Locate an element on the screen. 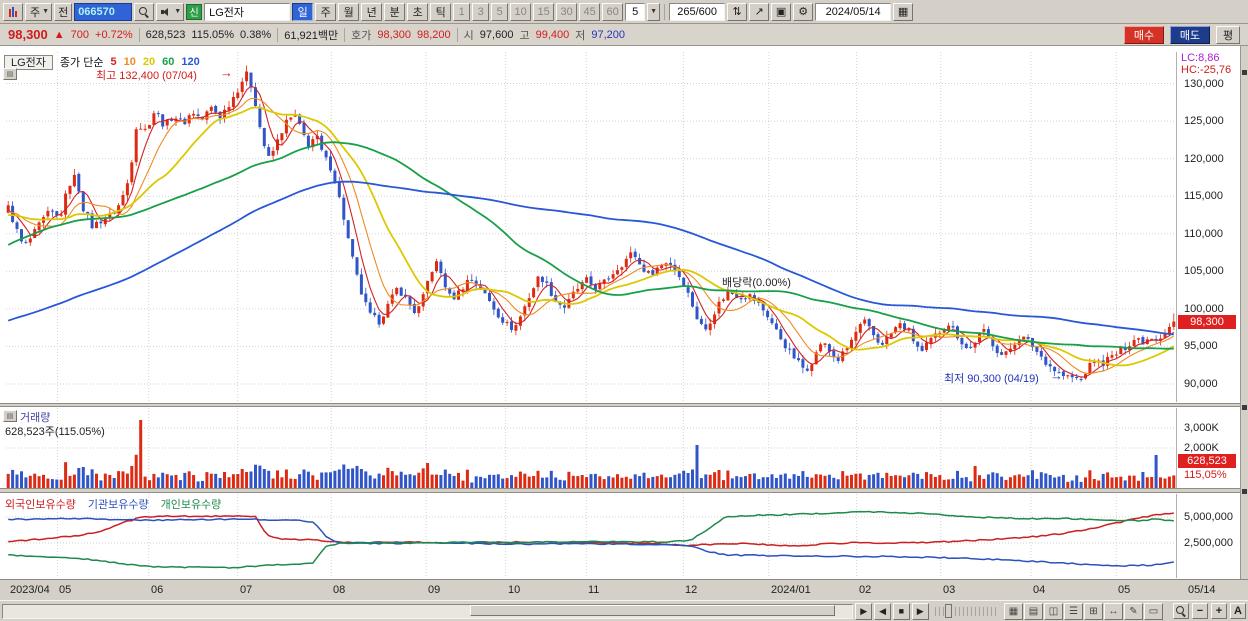 This screenshot has width=1248, height=621. interval-10-button: 10 is located at coordinates (521, 11).